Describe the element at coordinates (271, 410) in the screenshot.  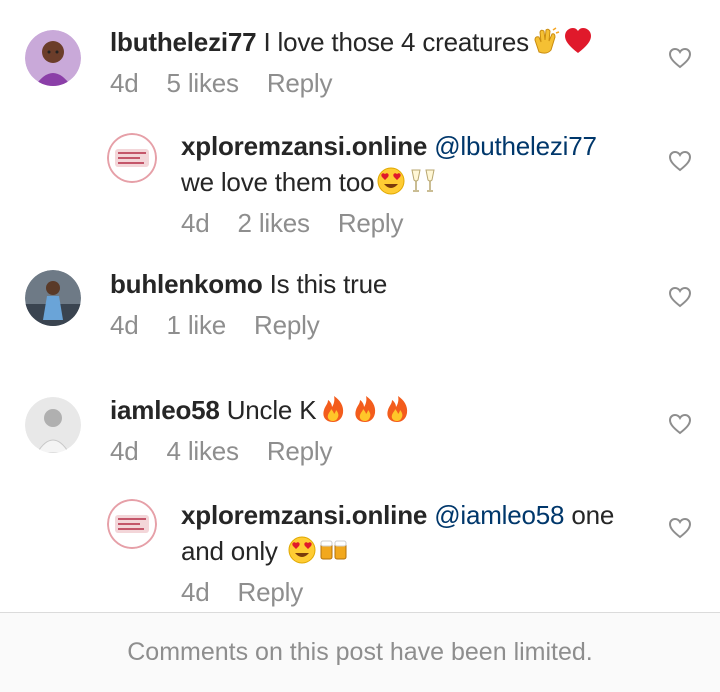
I see `comment-text: Uncle K` at that location.